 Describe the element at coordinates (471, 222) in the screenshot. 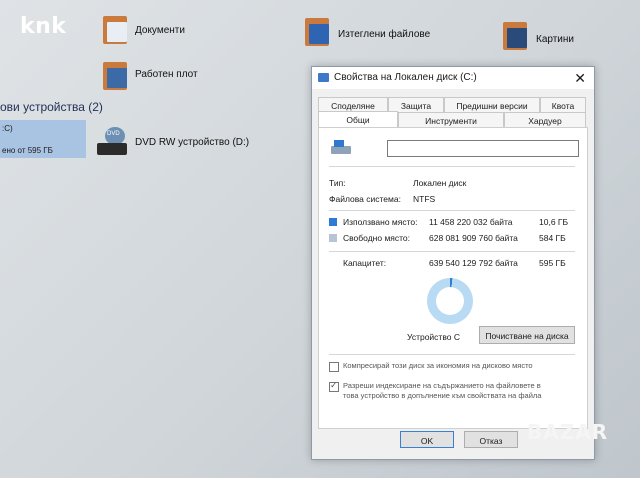

I see `used-space-bytes: 11 458 220 032 байта` at that location.